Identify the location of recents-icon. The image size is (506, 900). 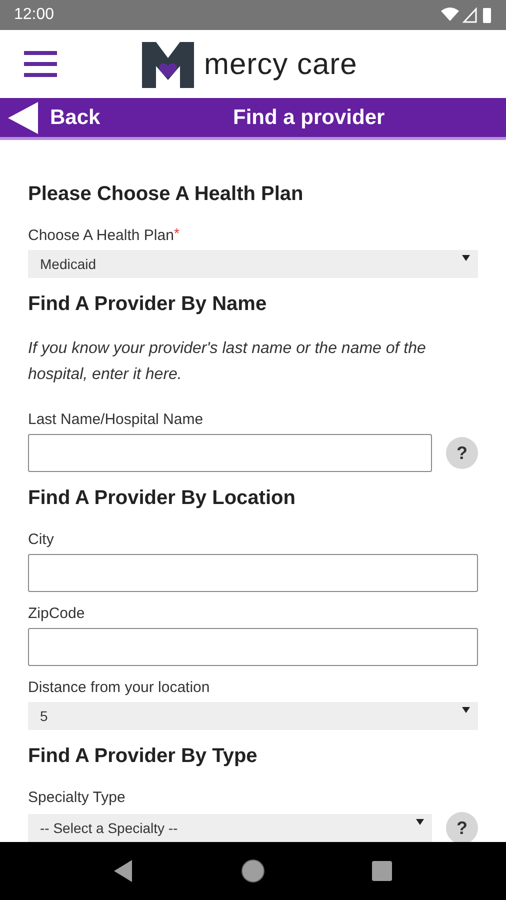
(382, 871).